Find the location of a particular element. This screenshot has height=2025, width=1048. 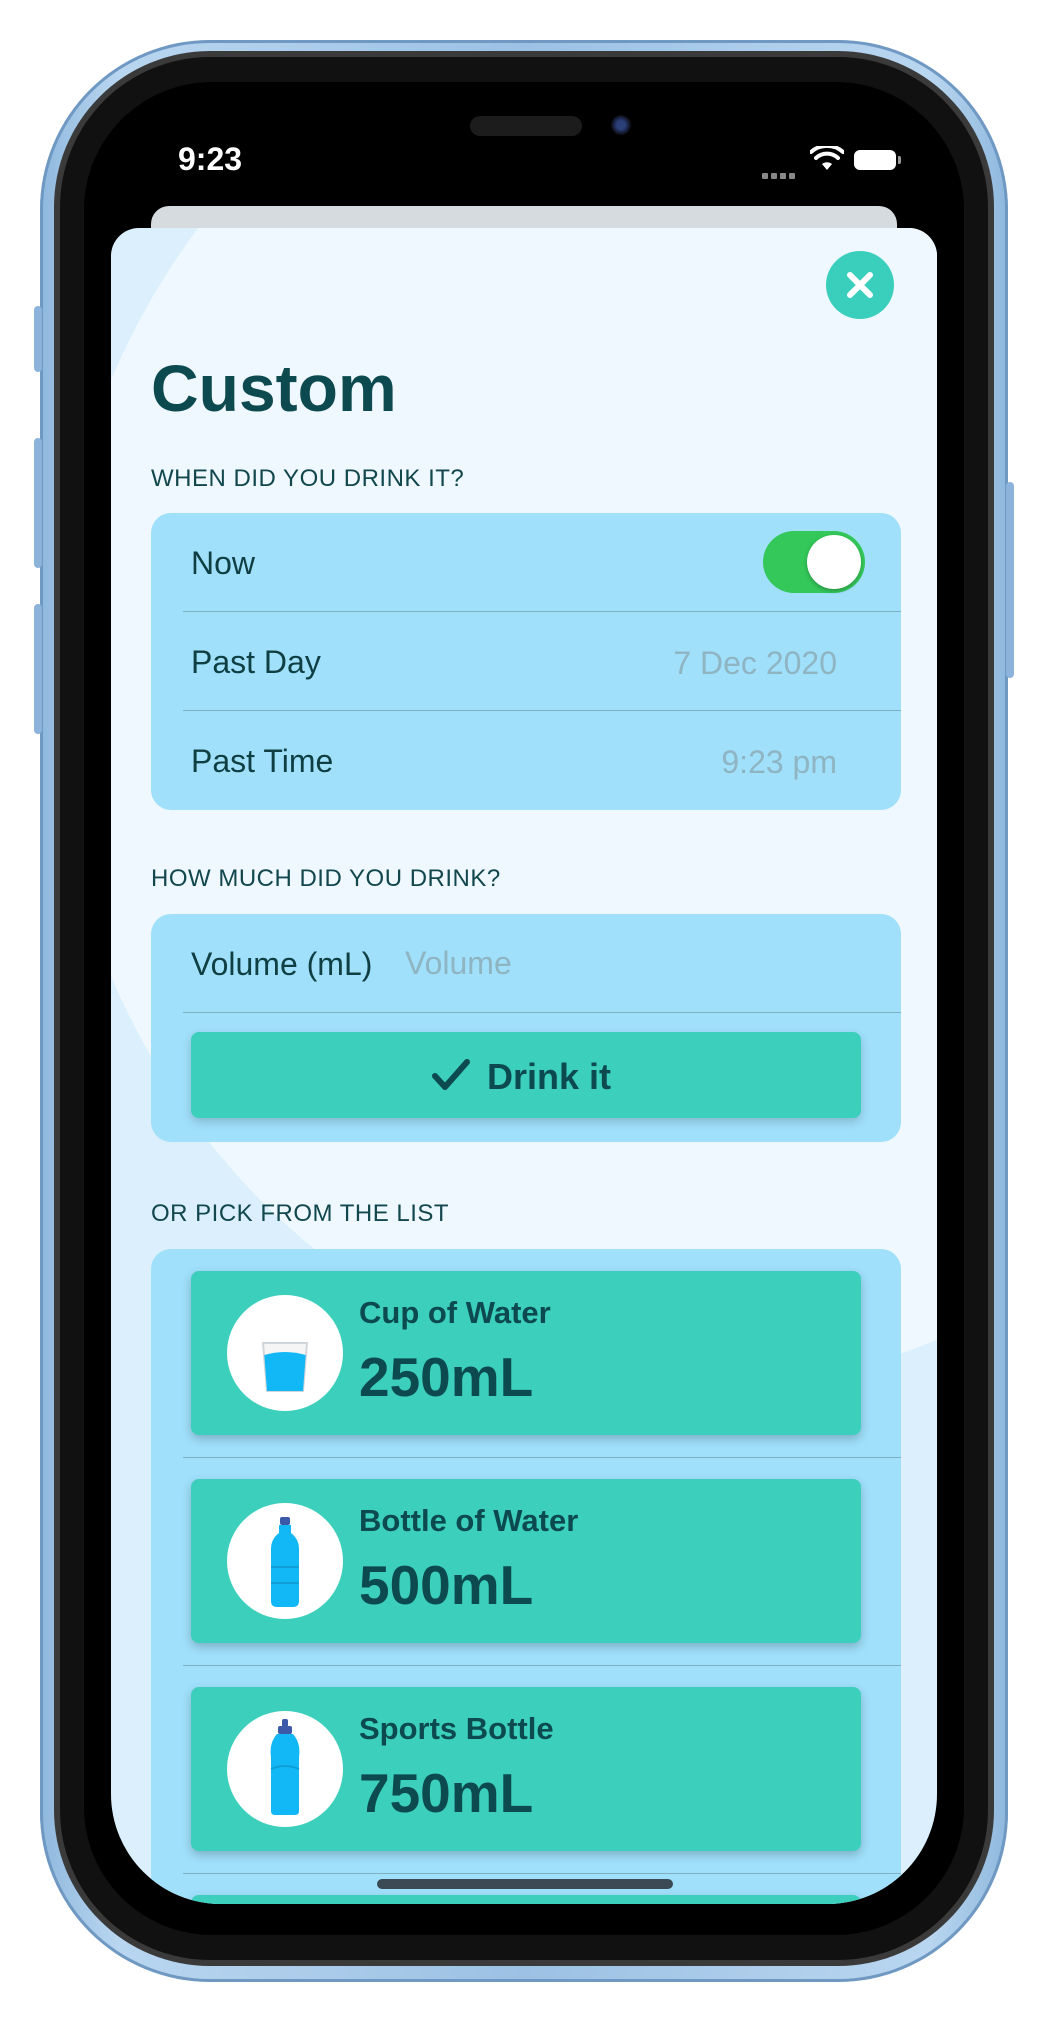

volume-label: Volume (mL) is located at coordinates (282, 964).